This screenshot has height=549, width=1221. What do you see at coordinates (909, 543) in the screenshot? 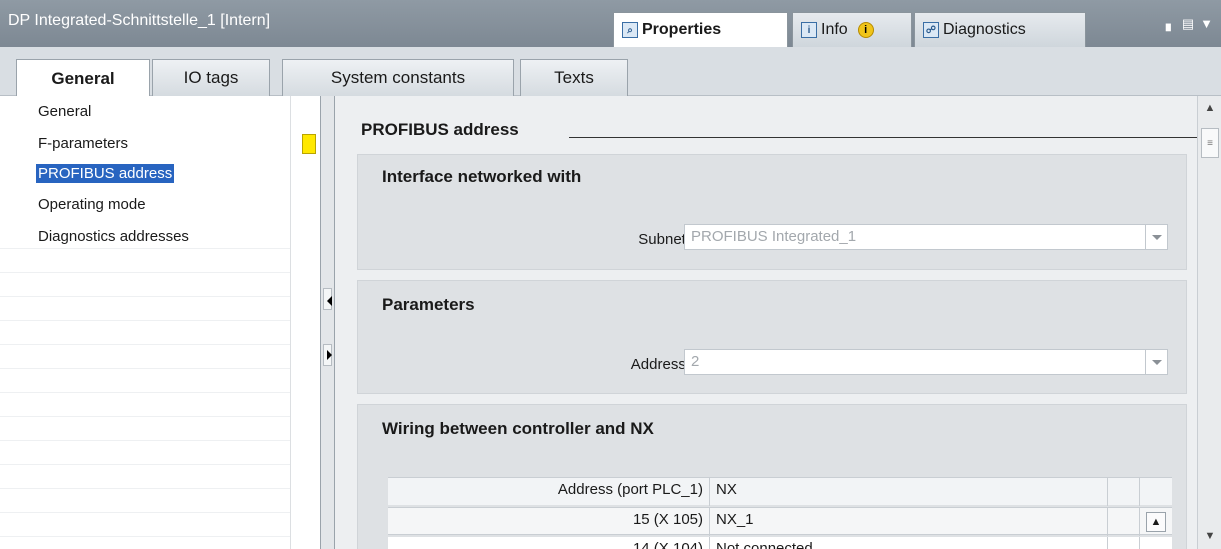
I see `row-nx: Not connected` at bounding box center [909, 543].